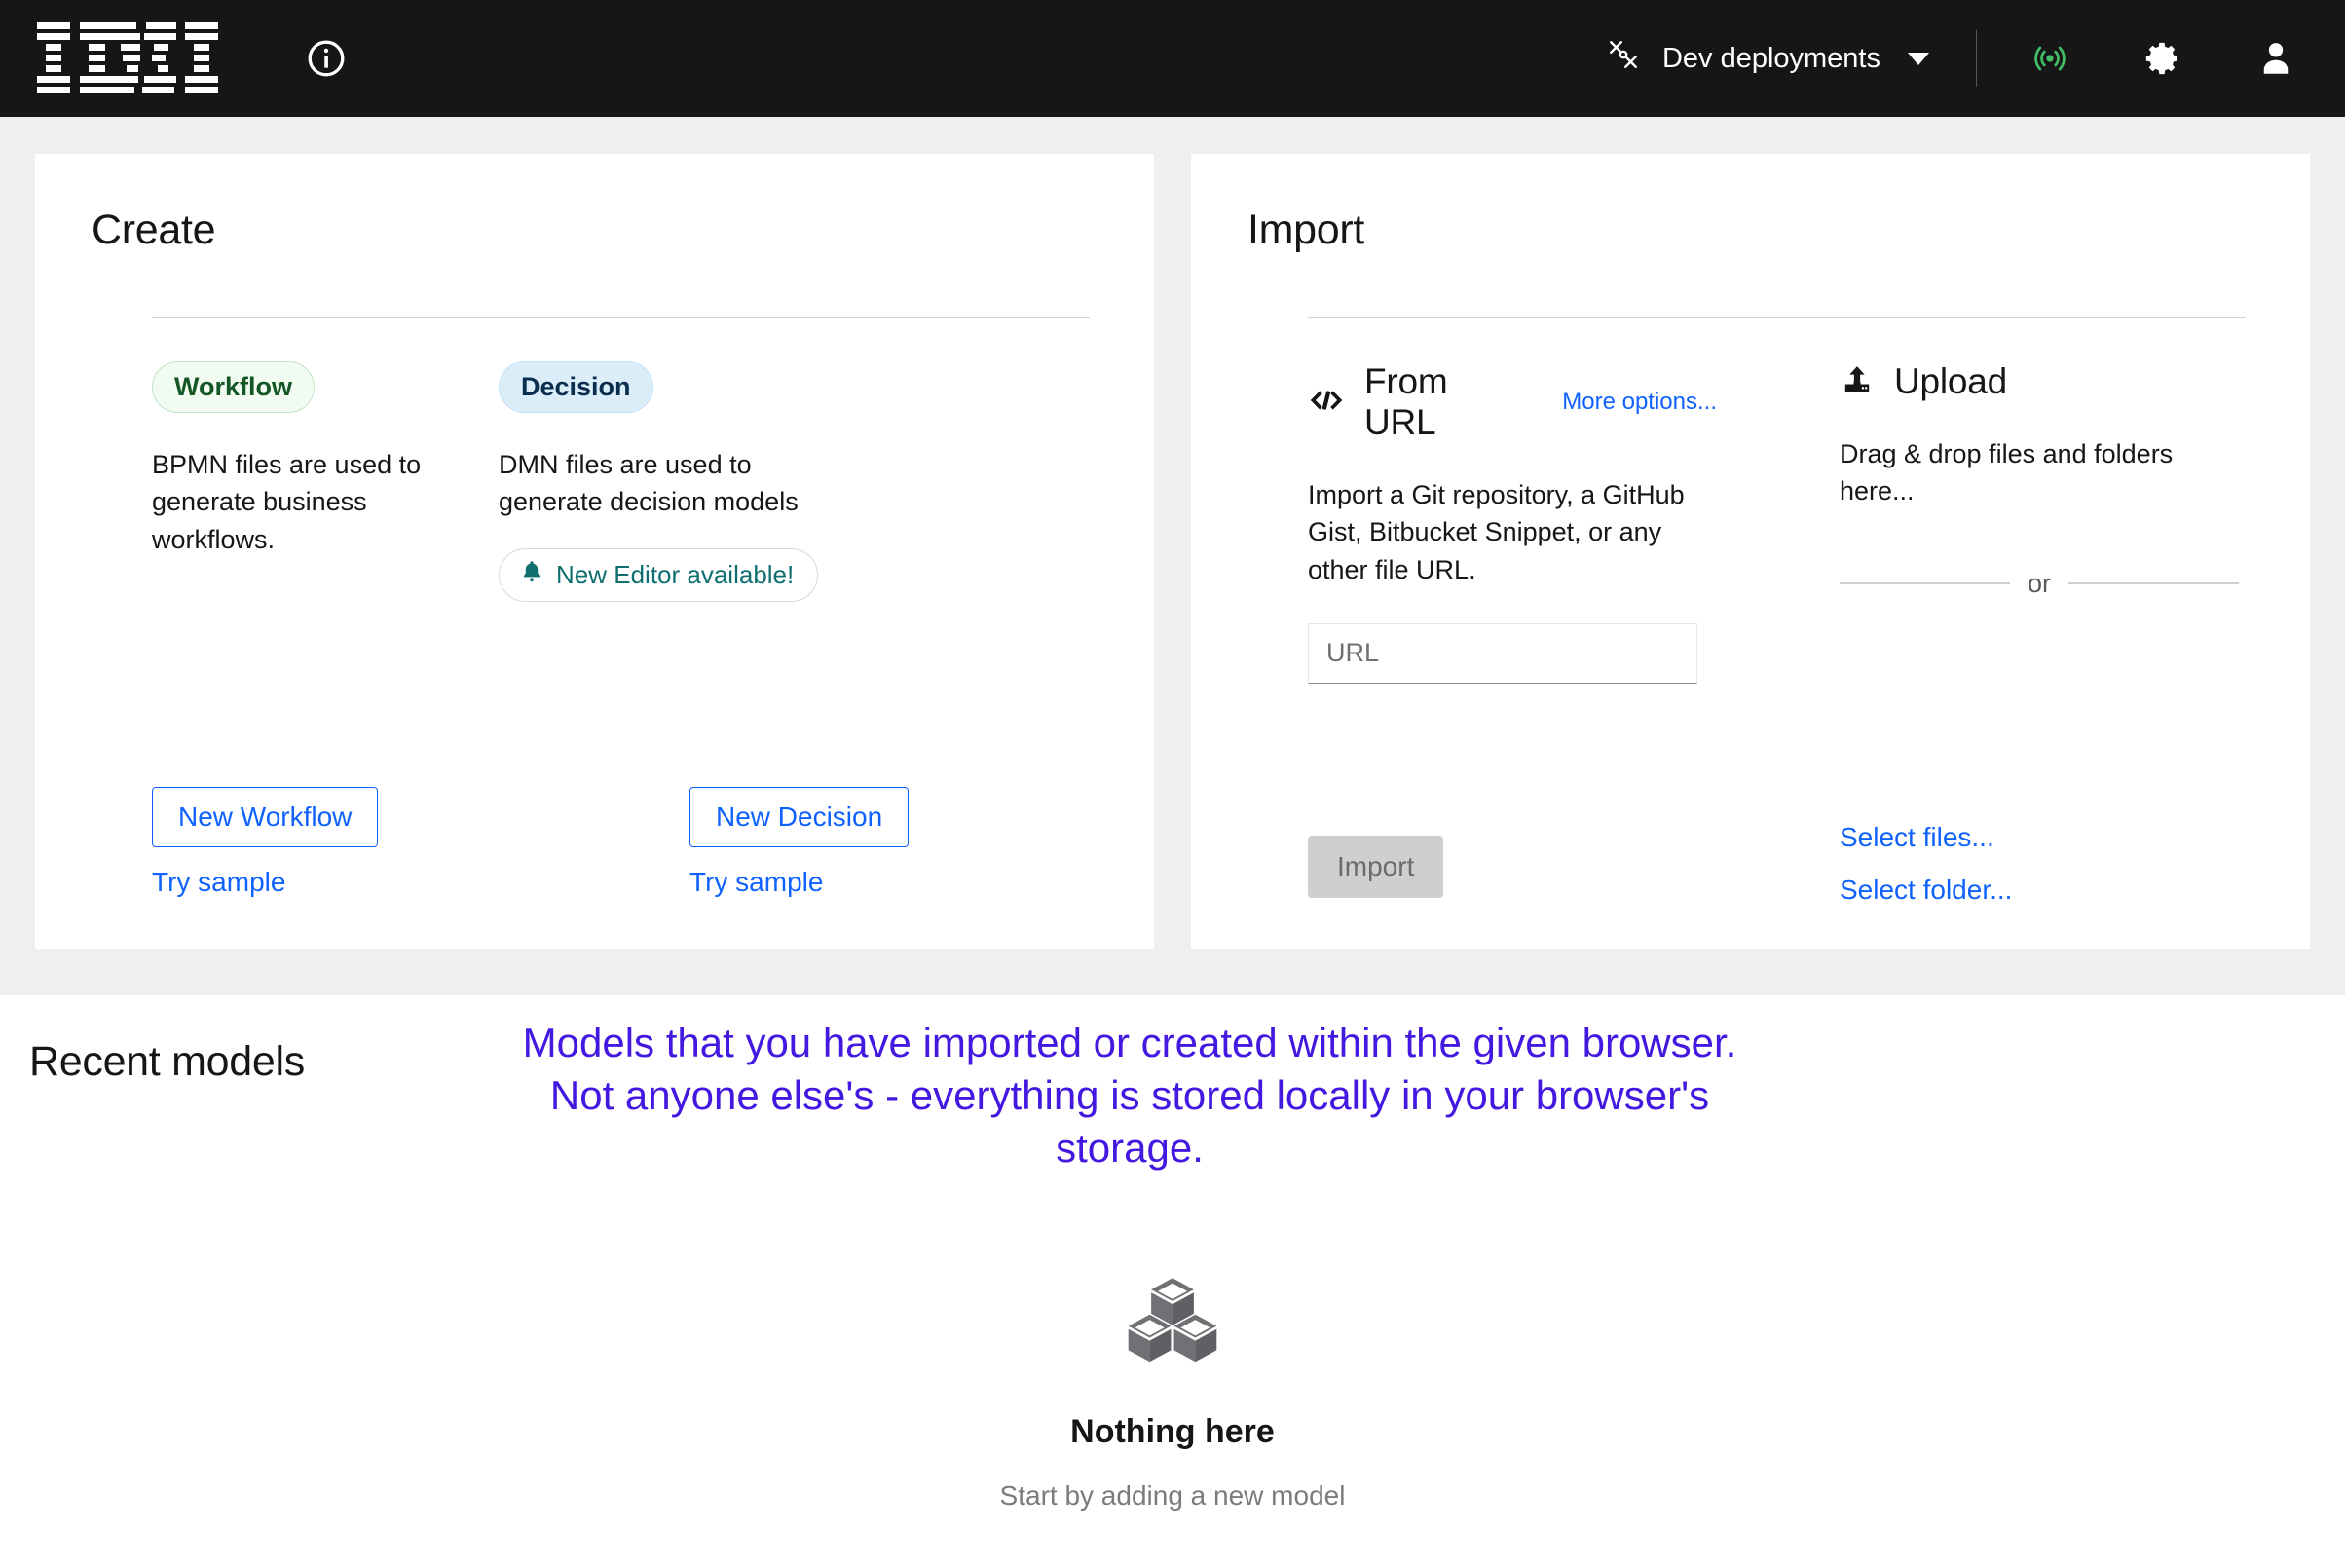  I want to click on user-avatar-glyph, so click(2276, 58).